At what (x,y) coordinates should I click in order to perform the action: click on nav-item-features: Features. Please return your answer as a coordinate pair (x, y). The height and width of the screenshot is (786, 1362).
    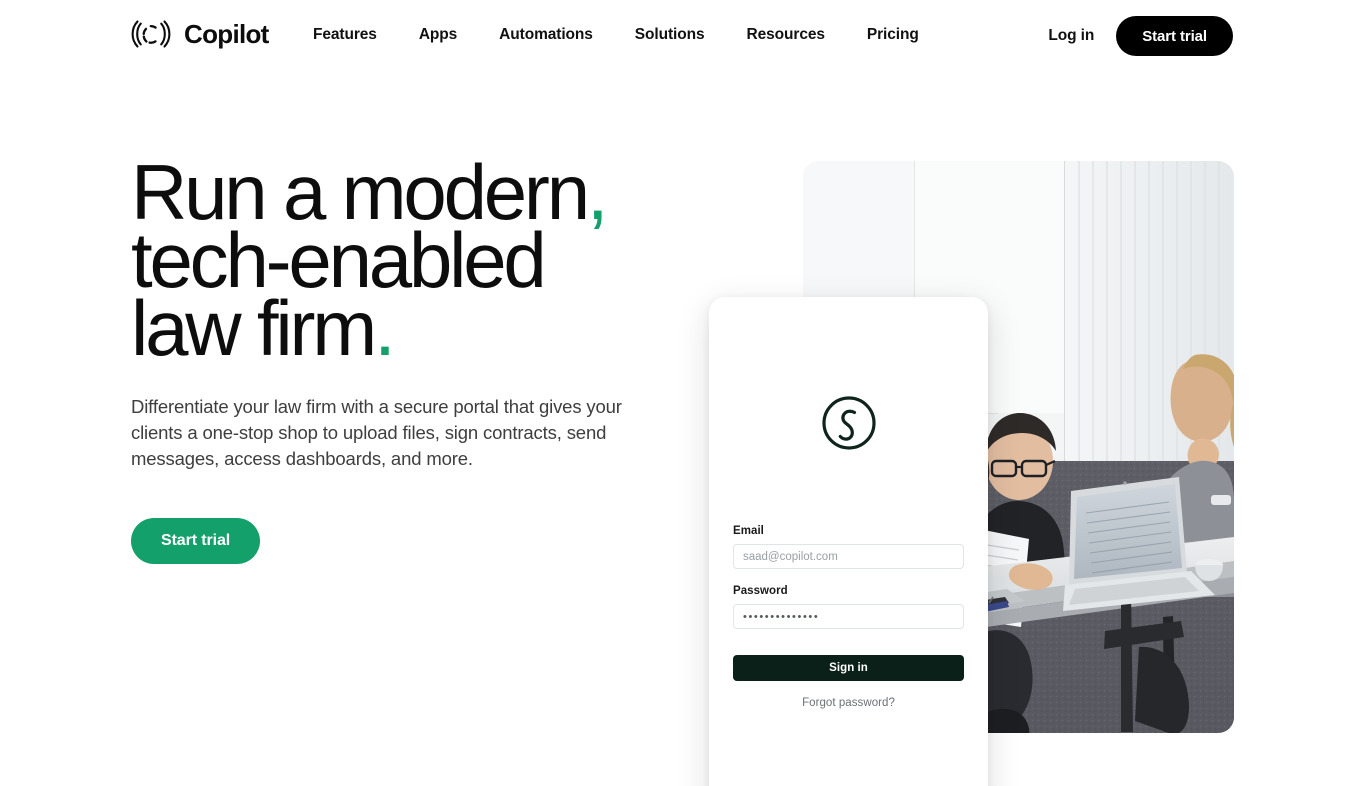
    Looking at the image, I should click on (345, 35).